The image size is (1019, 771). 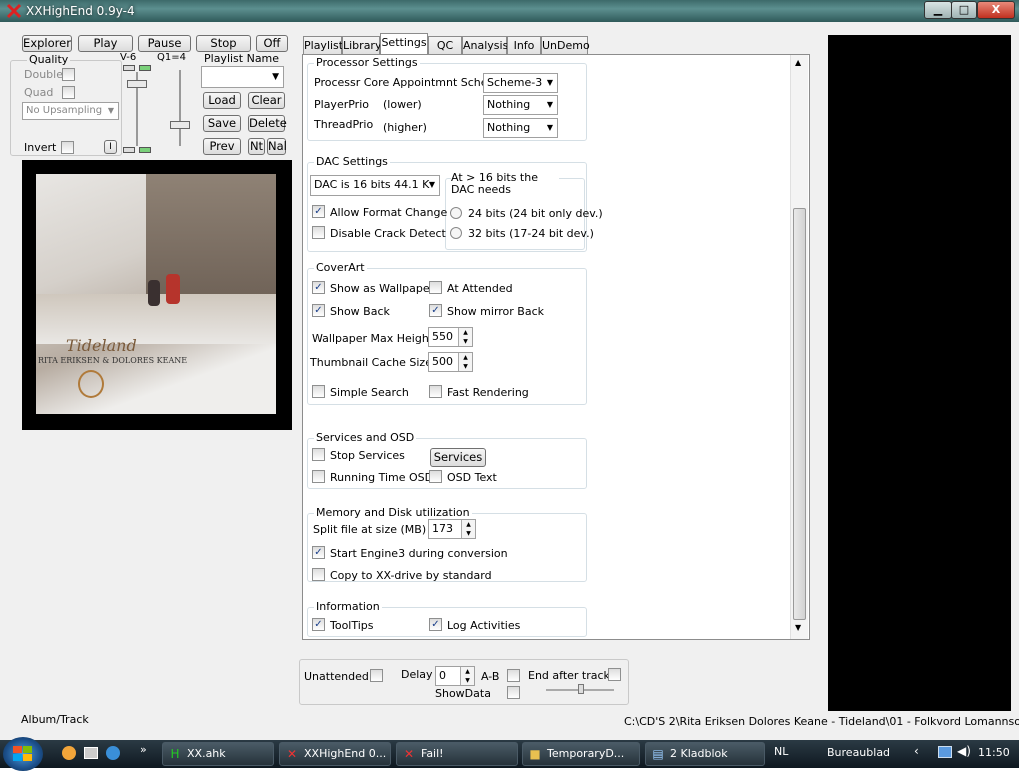 I want to click on skype-icon, so click(x=113, y=753).